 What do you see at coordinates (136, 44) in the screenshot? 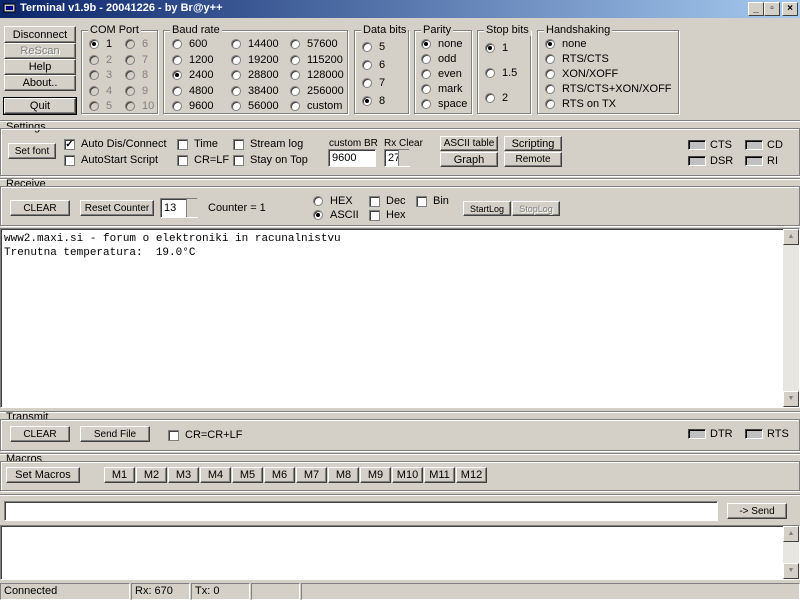
I see `com-port-radio-6: 6` at bounding box center [136, 44].